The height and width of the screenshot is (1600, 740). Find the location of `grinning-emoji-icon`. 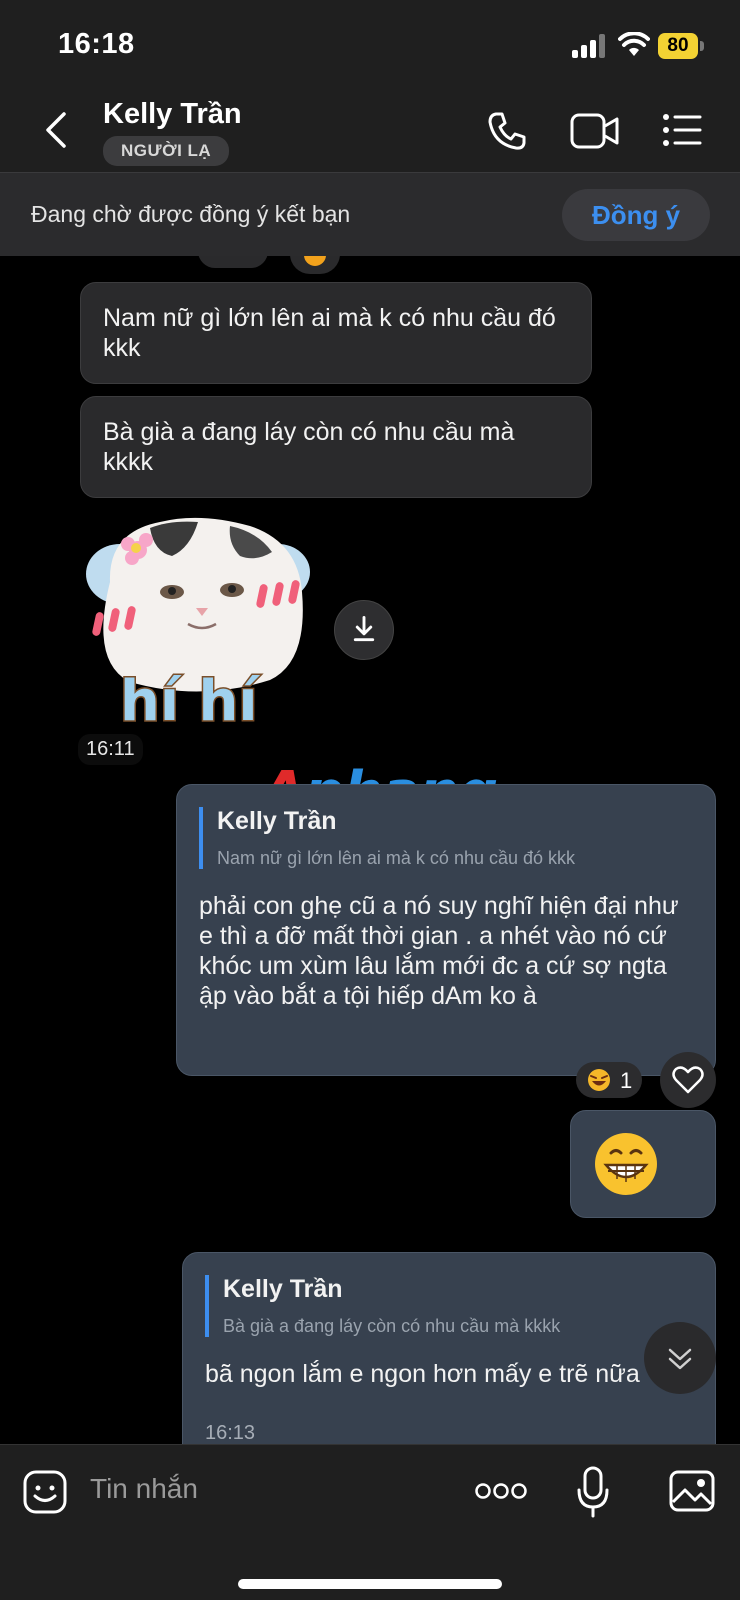

grinning-emoji-icon is located at coordinates (626, 1164).